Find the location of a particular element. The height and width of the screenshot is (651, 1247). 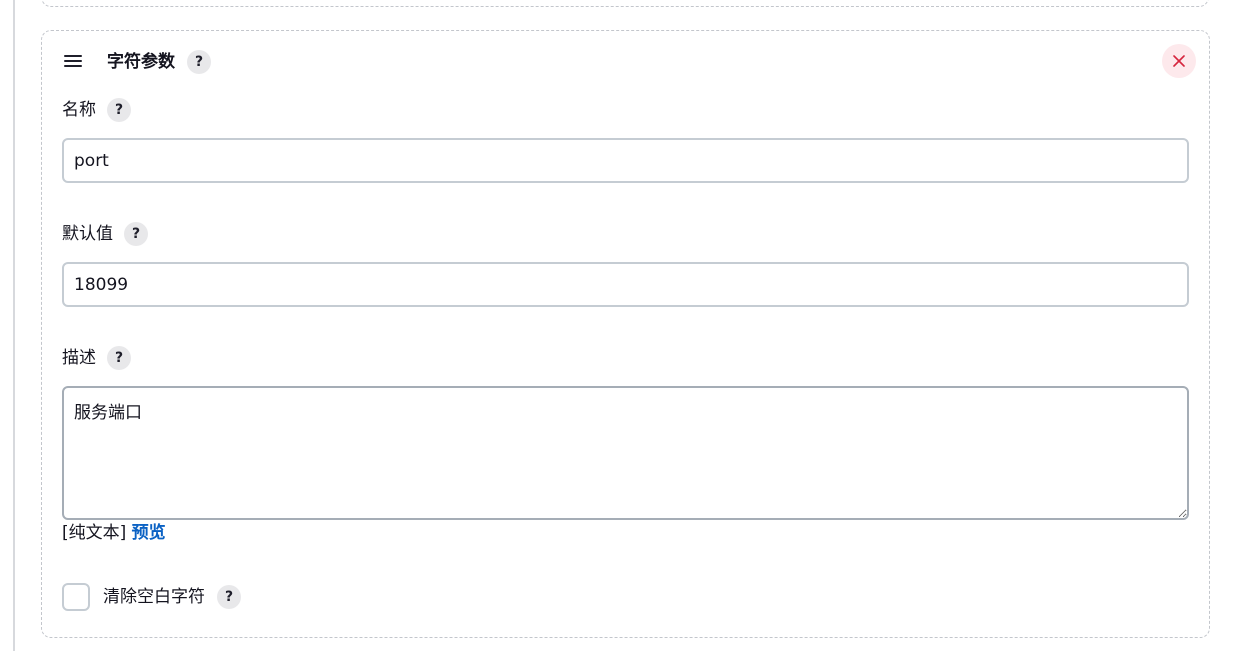

close-button is located at coordinates (1179, 61).